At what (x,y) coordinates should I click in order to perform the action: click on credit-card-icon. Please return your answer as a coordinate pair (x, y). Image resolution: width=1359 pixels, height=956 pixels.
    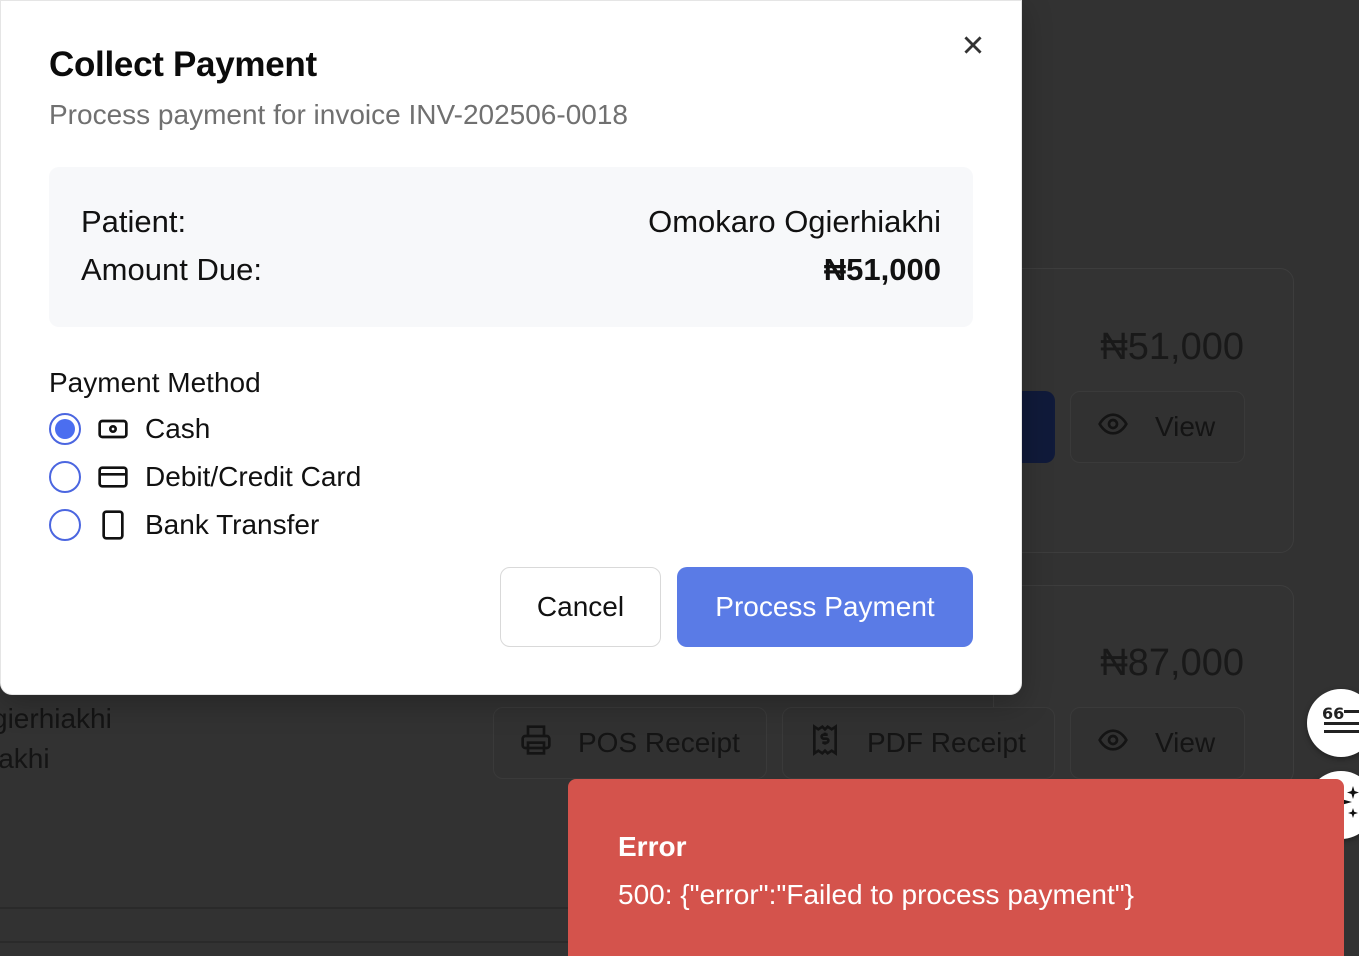
    Looking at the image, I should click on (113, 477).